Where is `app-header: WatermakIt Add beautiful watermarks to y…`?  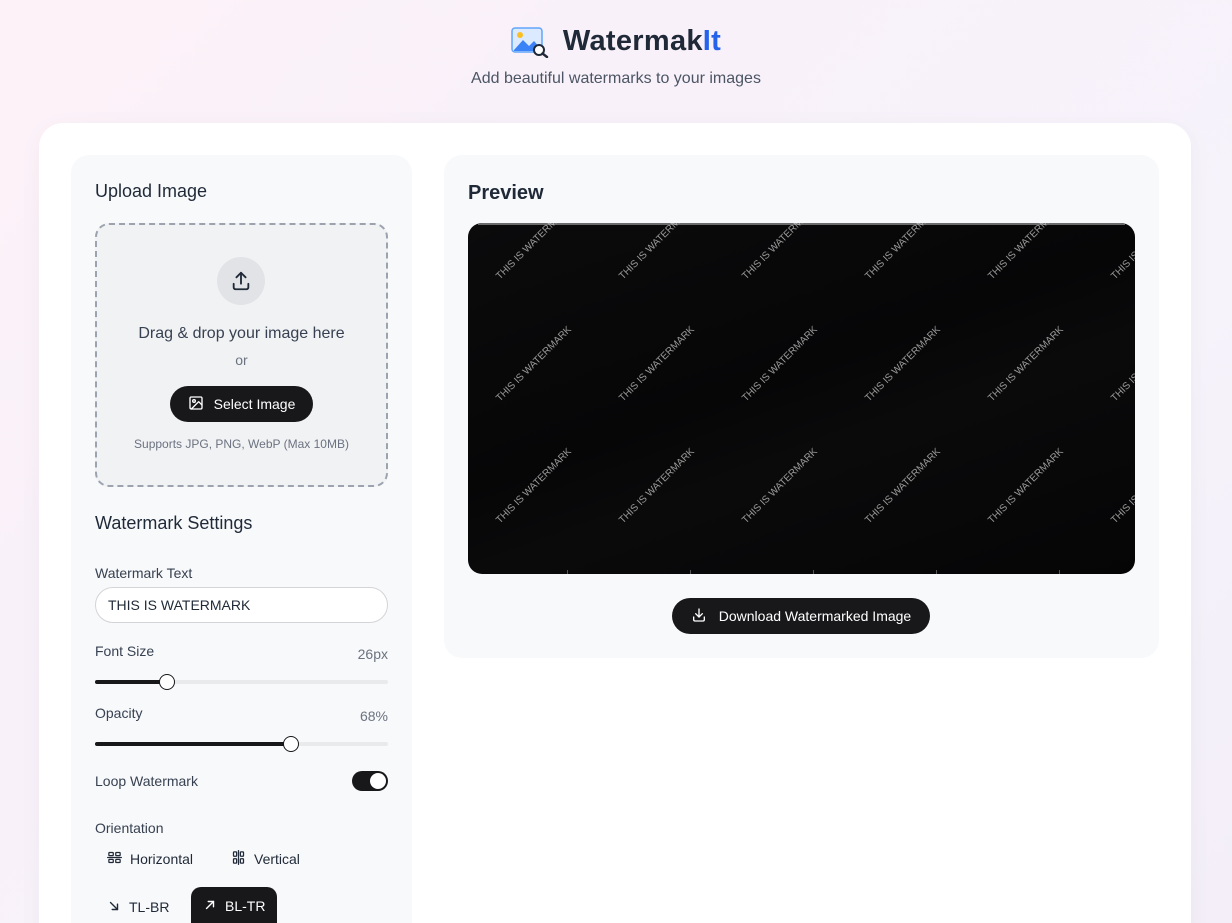
app-header: WatermakIt Add beautiful watermarks to y… is located at coordinates (616, 61).